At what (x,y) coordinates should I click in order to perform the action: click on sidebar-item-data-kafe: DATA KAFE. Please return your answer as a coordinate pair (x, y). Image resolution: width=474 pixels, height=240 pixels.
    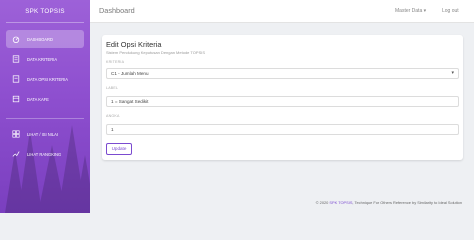
    Looking at the image, I should click on (45, 99).